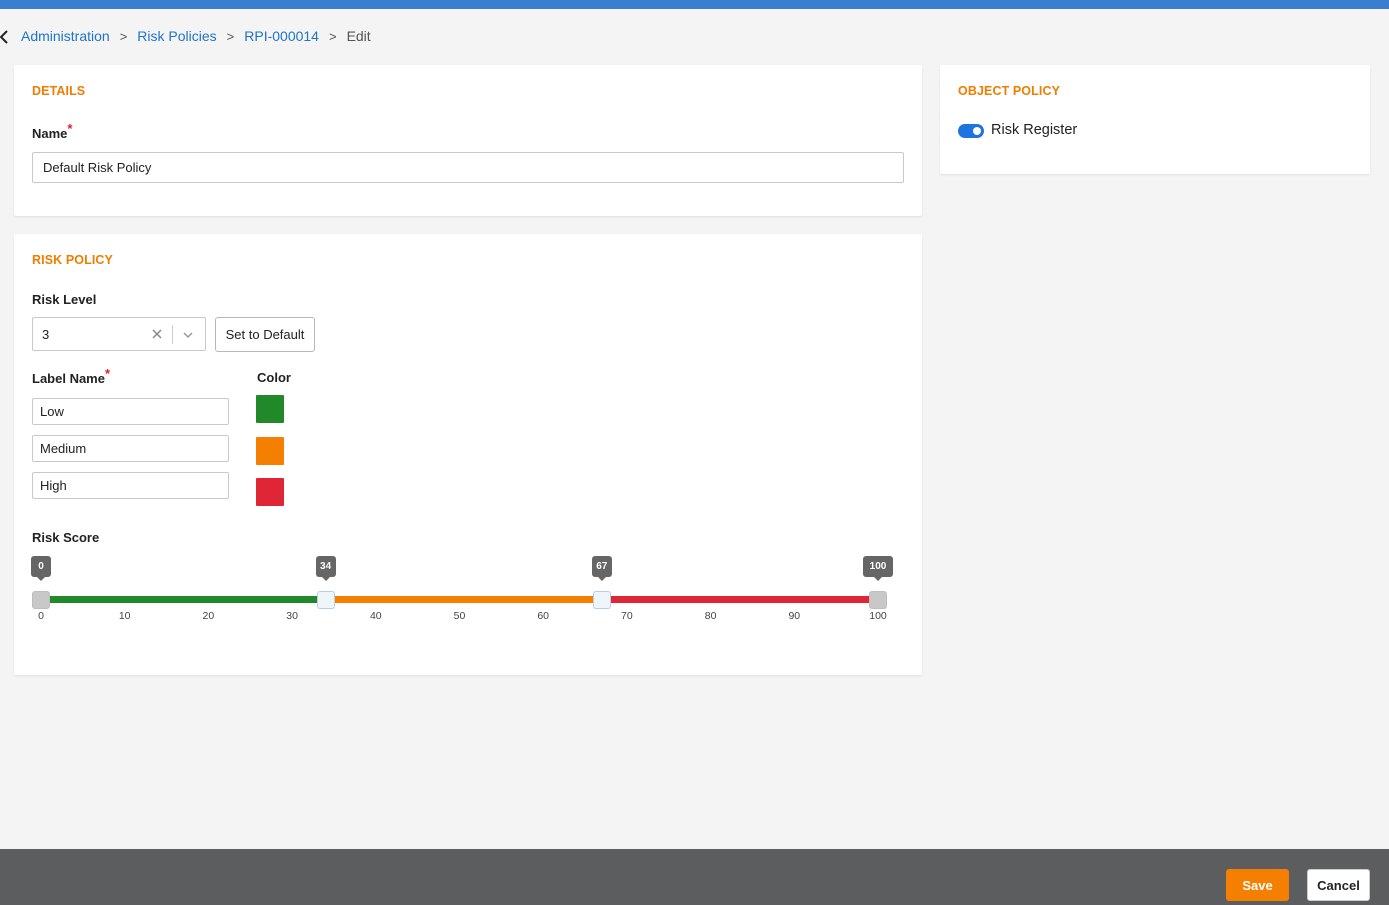 This screenshot has height=905, width=1389. I want to click on object-policy-card: OBJECT POLICY Risk Register, so click(1155, 119).